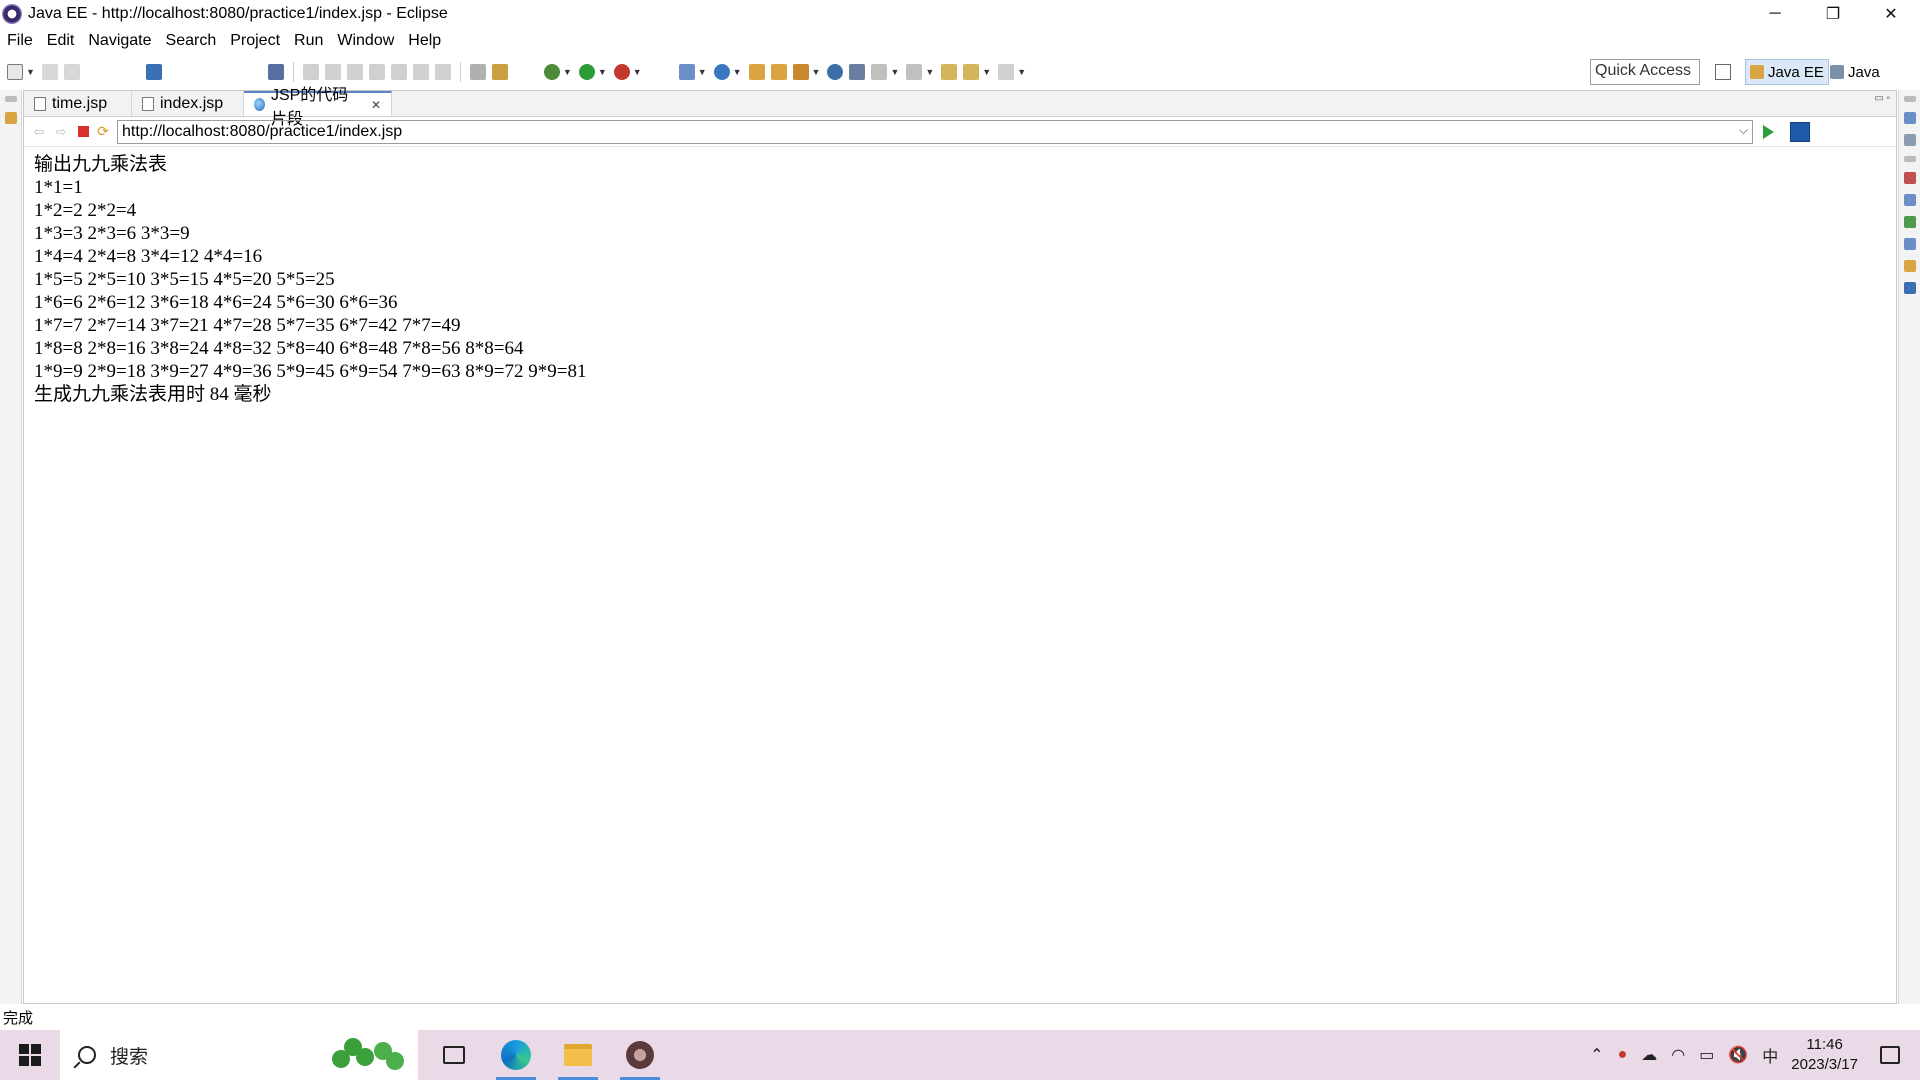  I want to click on next-annotation-caret: ▼, so click(894, 72).